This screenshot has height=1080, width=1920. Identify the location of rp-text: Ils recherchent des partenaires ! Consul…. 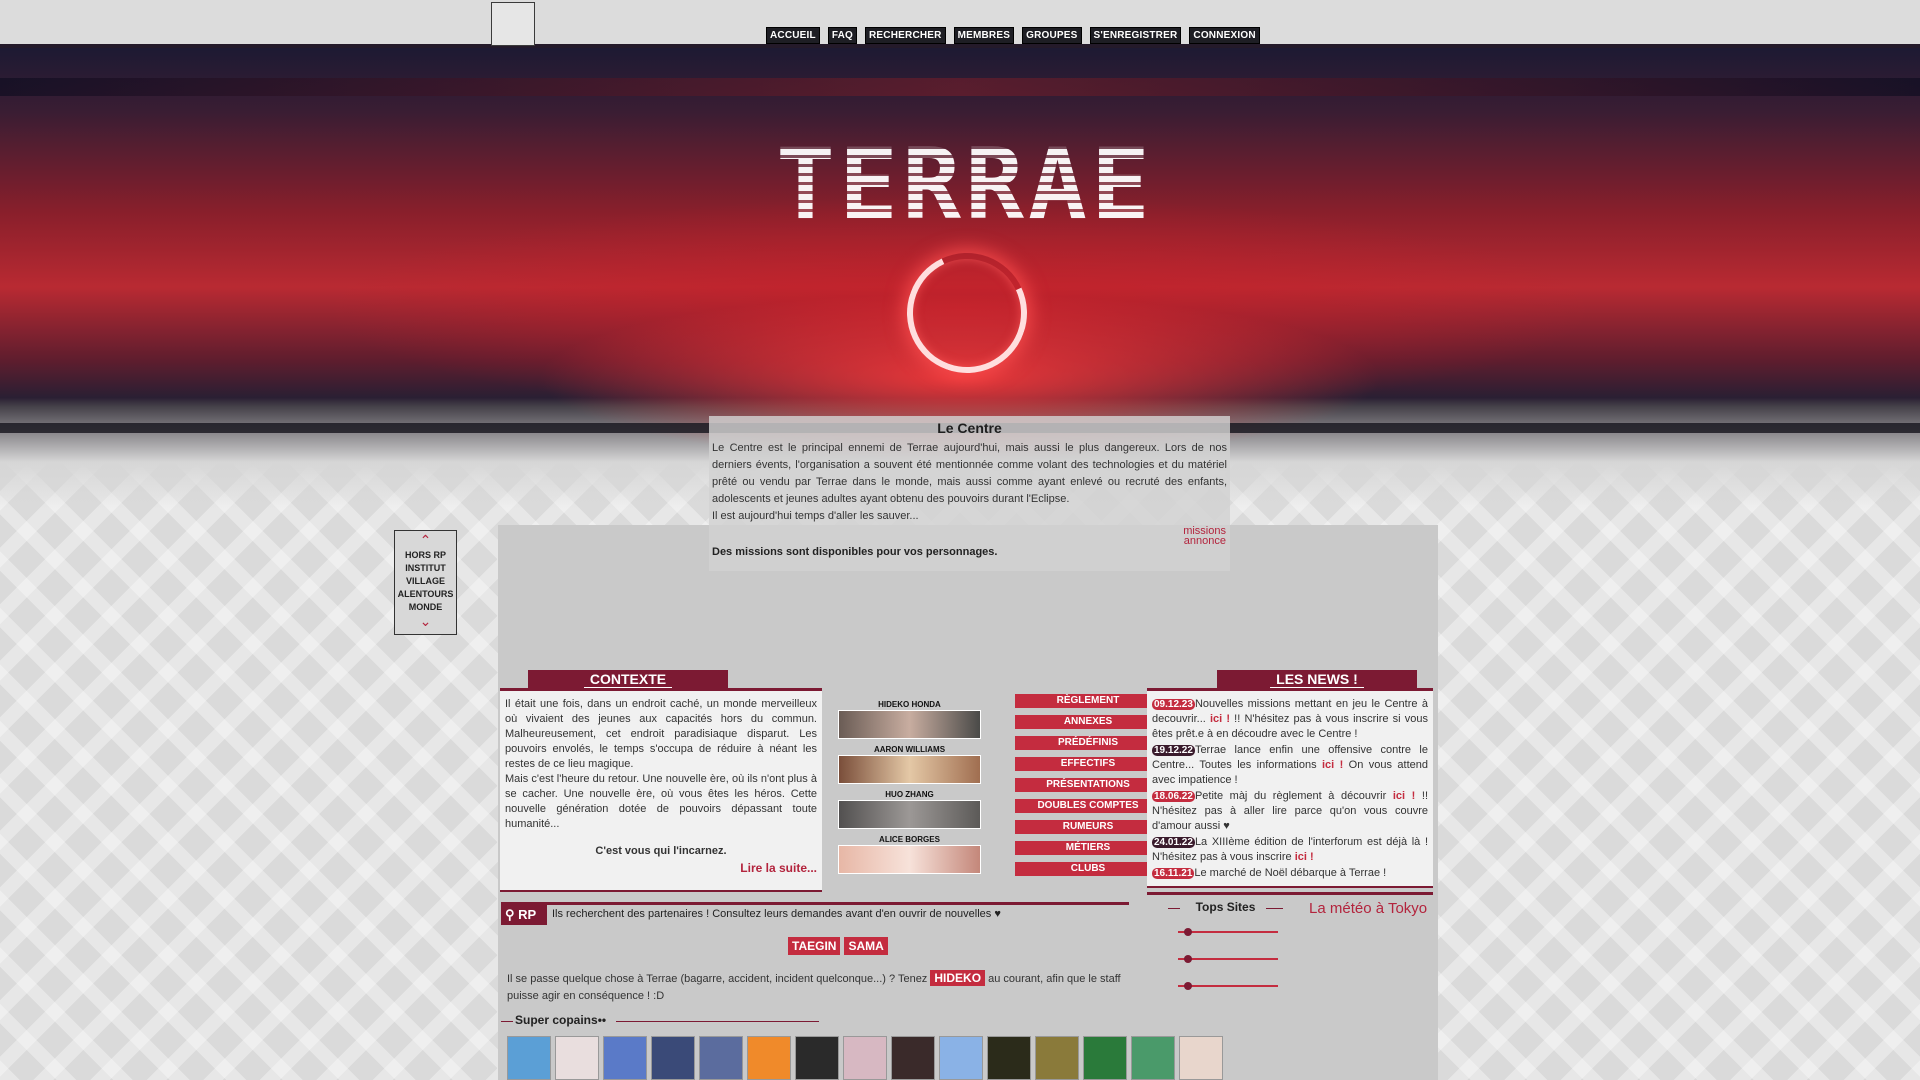
(776, 914).